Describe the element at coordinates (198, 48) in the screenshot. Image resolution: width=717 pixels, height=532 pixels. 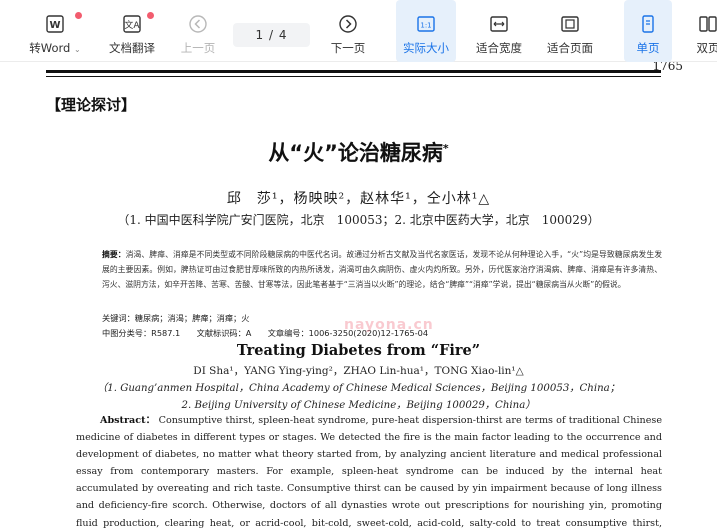
I see `prev-page-label: 上一页` at that location.